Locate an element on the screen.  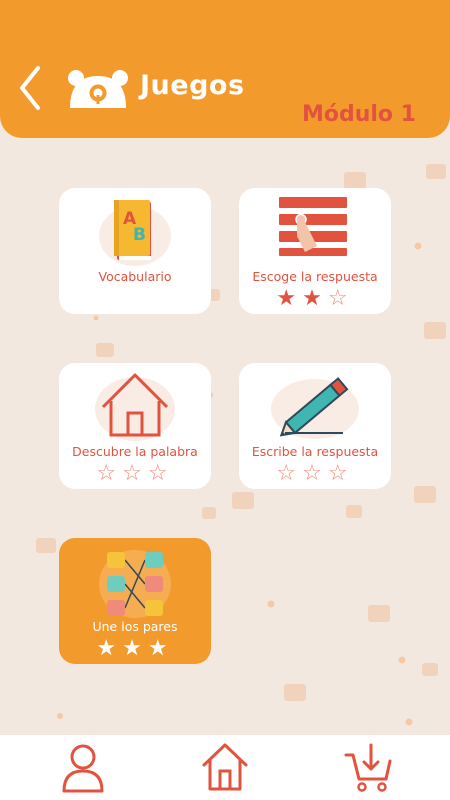
star-rating: ★★☆ is located at coordinates (315, 299).